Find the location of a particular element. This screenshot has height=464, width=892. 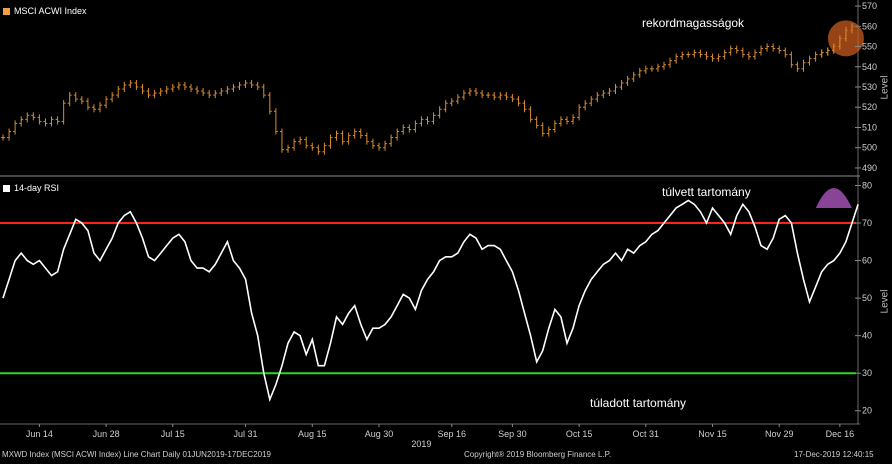

overbought-dome is located at coordinates (833, 198).